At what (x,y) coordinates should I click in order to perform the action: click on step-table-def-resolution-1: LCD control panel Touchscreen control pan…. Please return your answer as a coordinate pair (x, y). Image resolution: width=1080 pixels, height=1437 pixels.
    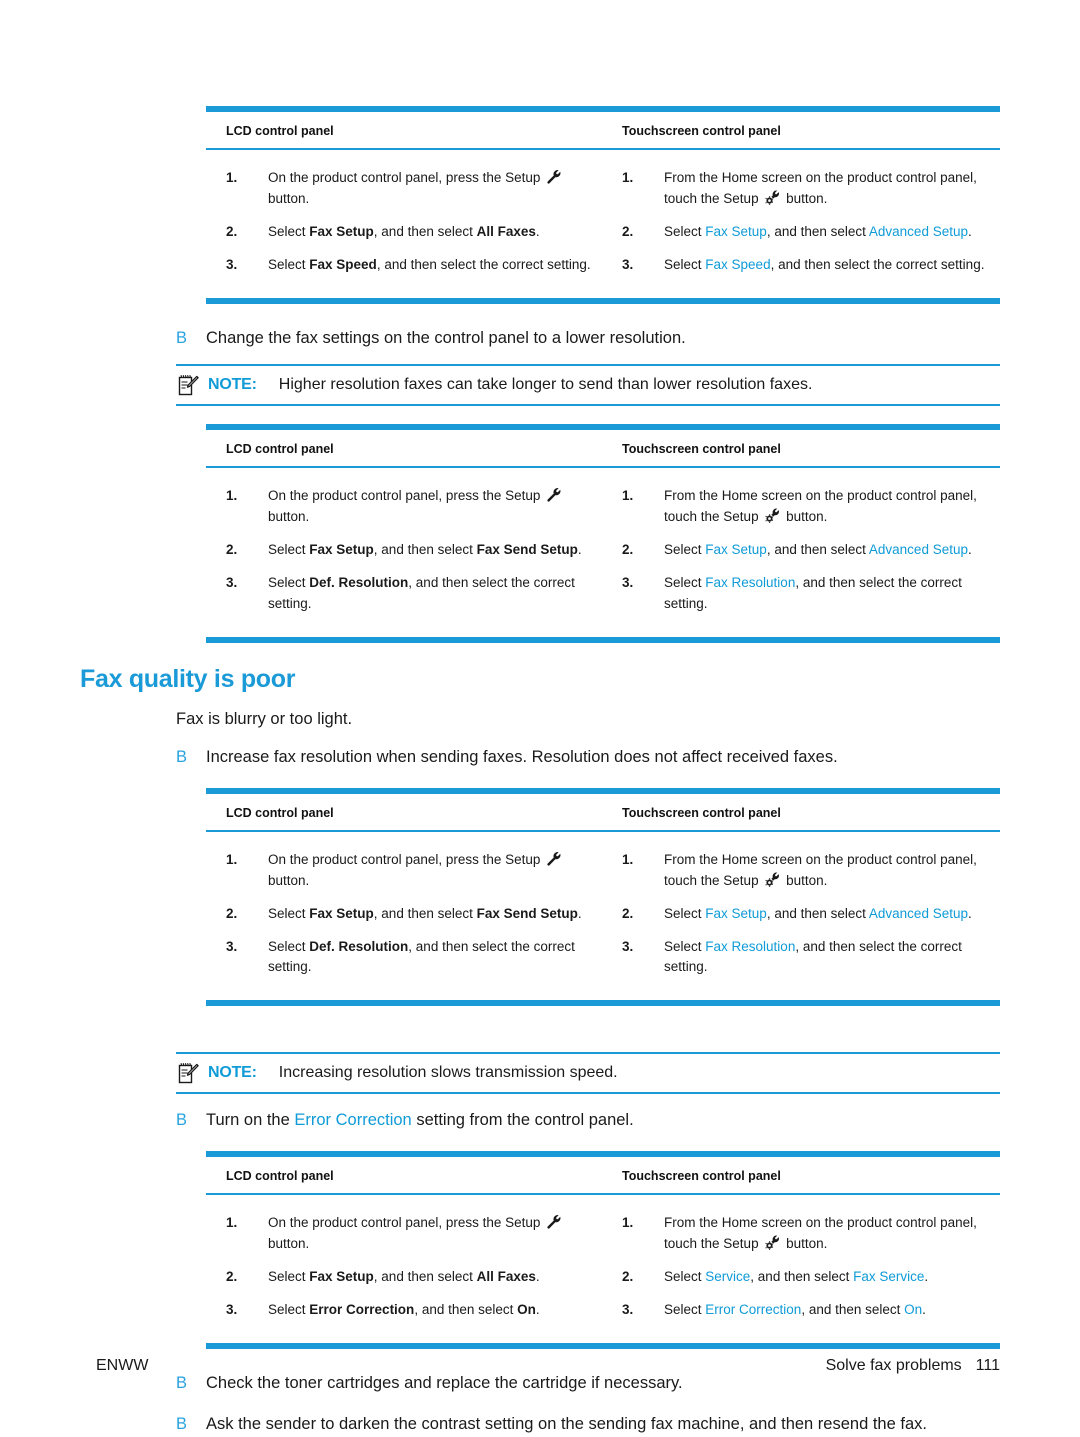
    Looking at the image, I should click on (603, 534).